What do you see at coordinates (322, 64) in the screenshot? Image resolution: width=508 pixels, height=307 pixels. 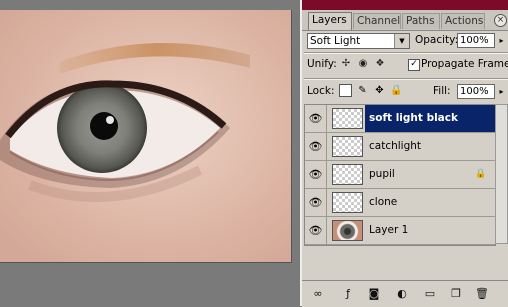 I see `unify-label: Unify:` at bounding box center [322, 64].